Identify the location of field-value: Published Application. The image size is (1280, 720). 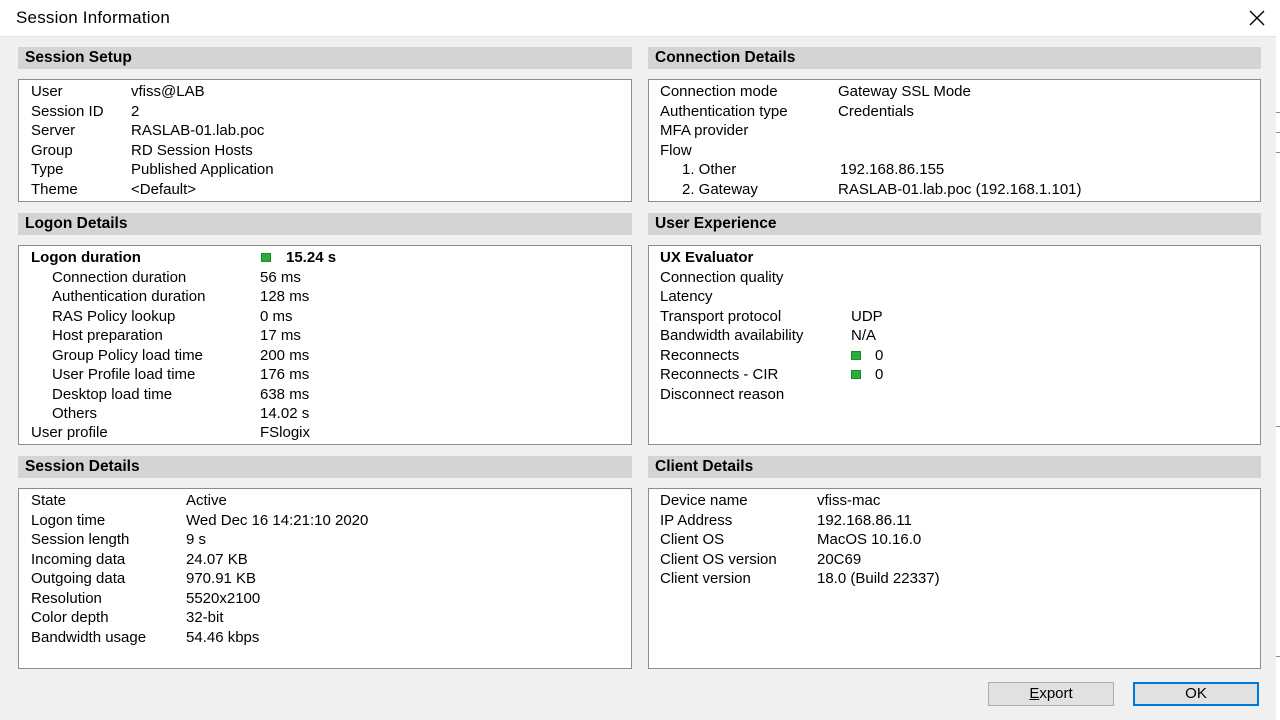
(202, 169).